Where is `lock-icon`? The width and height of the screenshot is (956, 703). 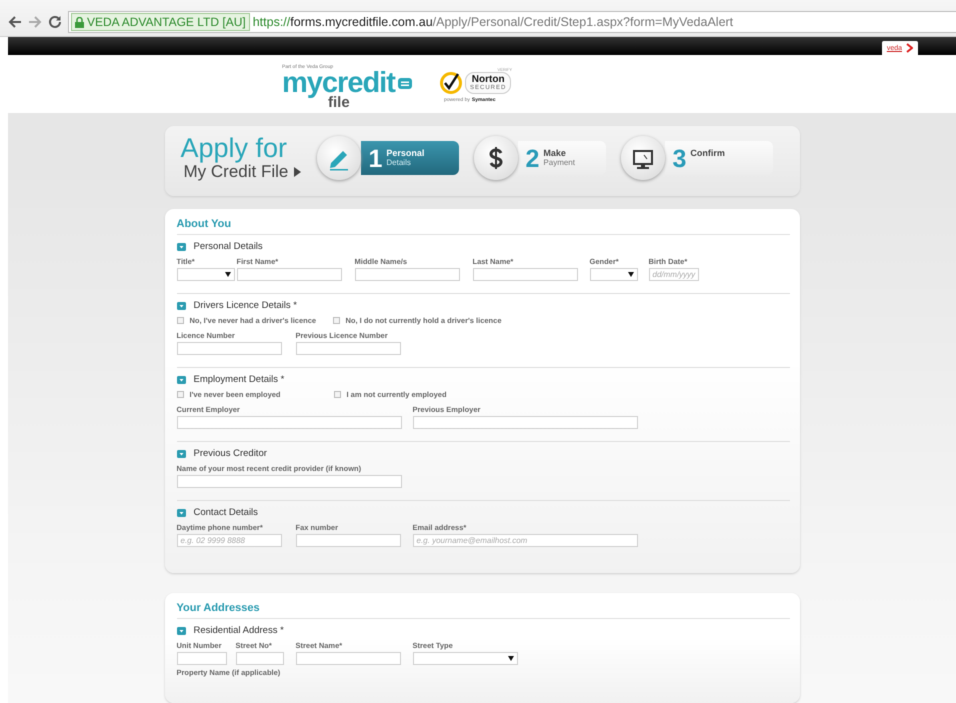
lock-icon is located at coordinates (79, 22).